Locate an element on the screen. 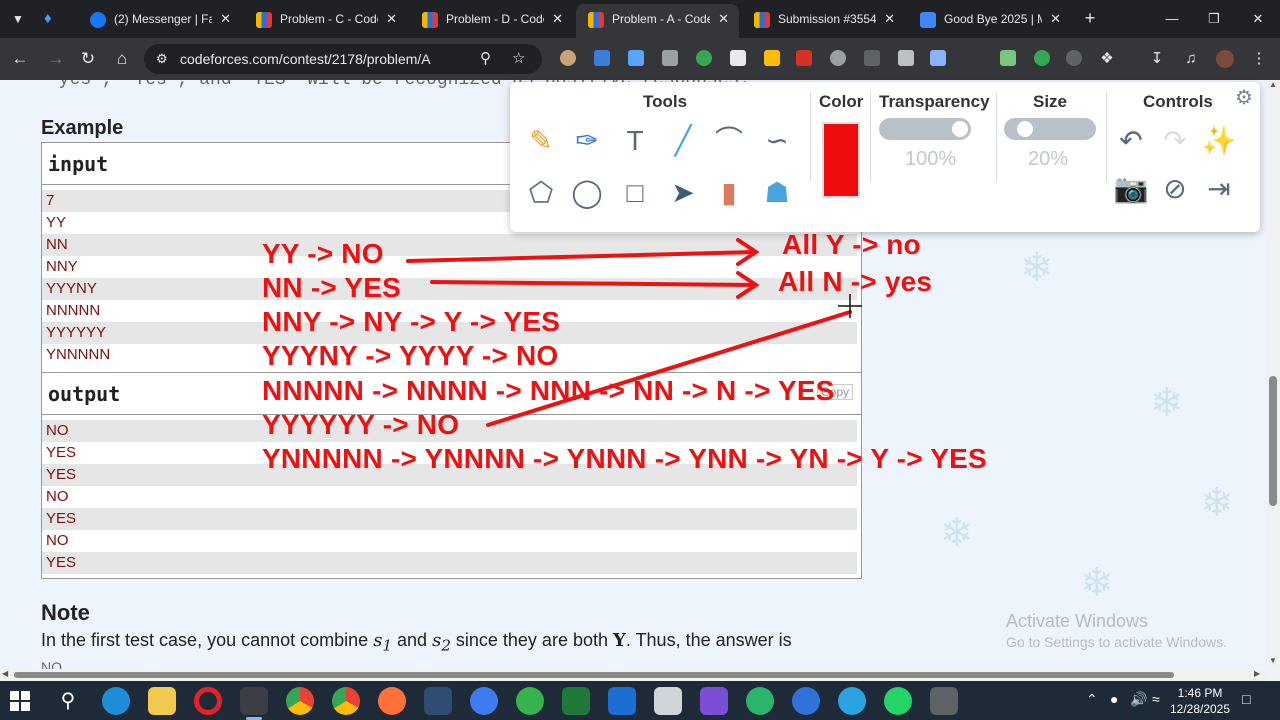  webstorm-icon is located at coordinates (622, 701).